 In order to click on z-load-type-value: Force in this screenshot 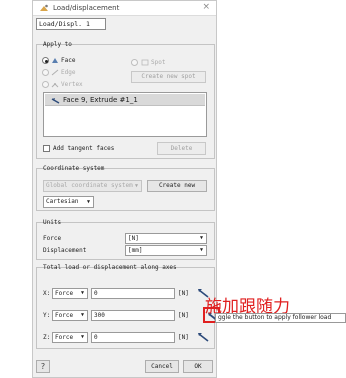, I will do `click(64, 337)`.